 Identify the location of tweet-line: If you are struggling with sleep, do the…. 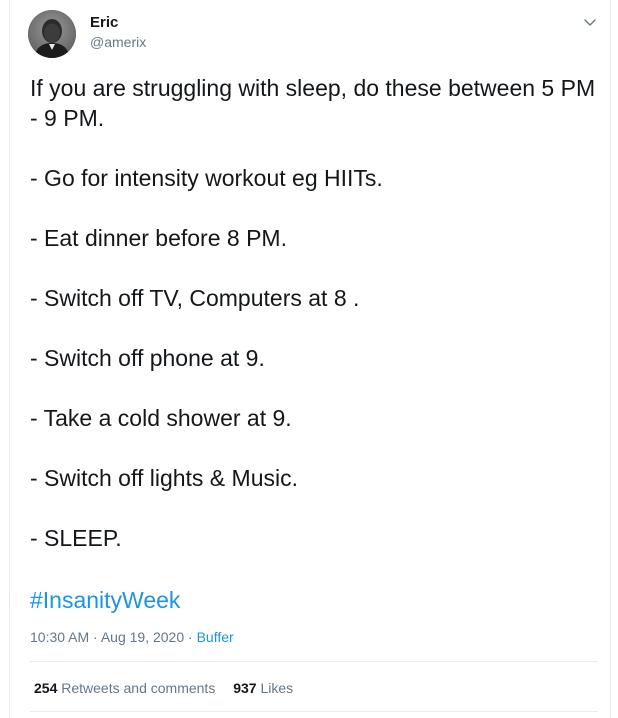
(313, 103).